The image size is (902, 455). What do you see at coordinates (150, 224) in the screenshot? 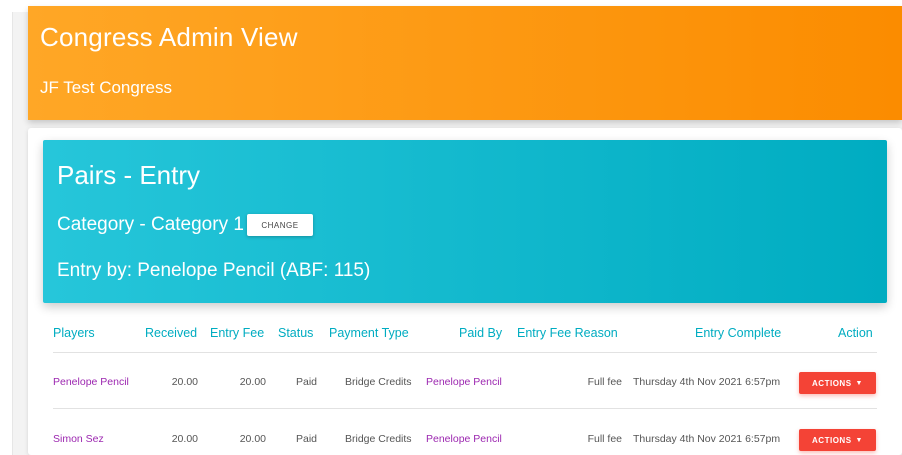
I see `entry-category: Category - Category 1` at bounding box center [150, 224].